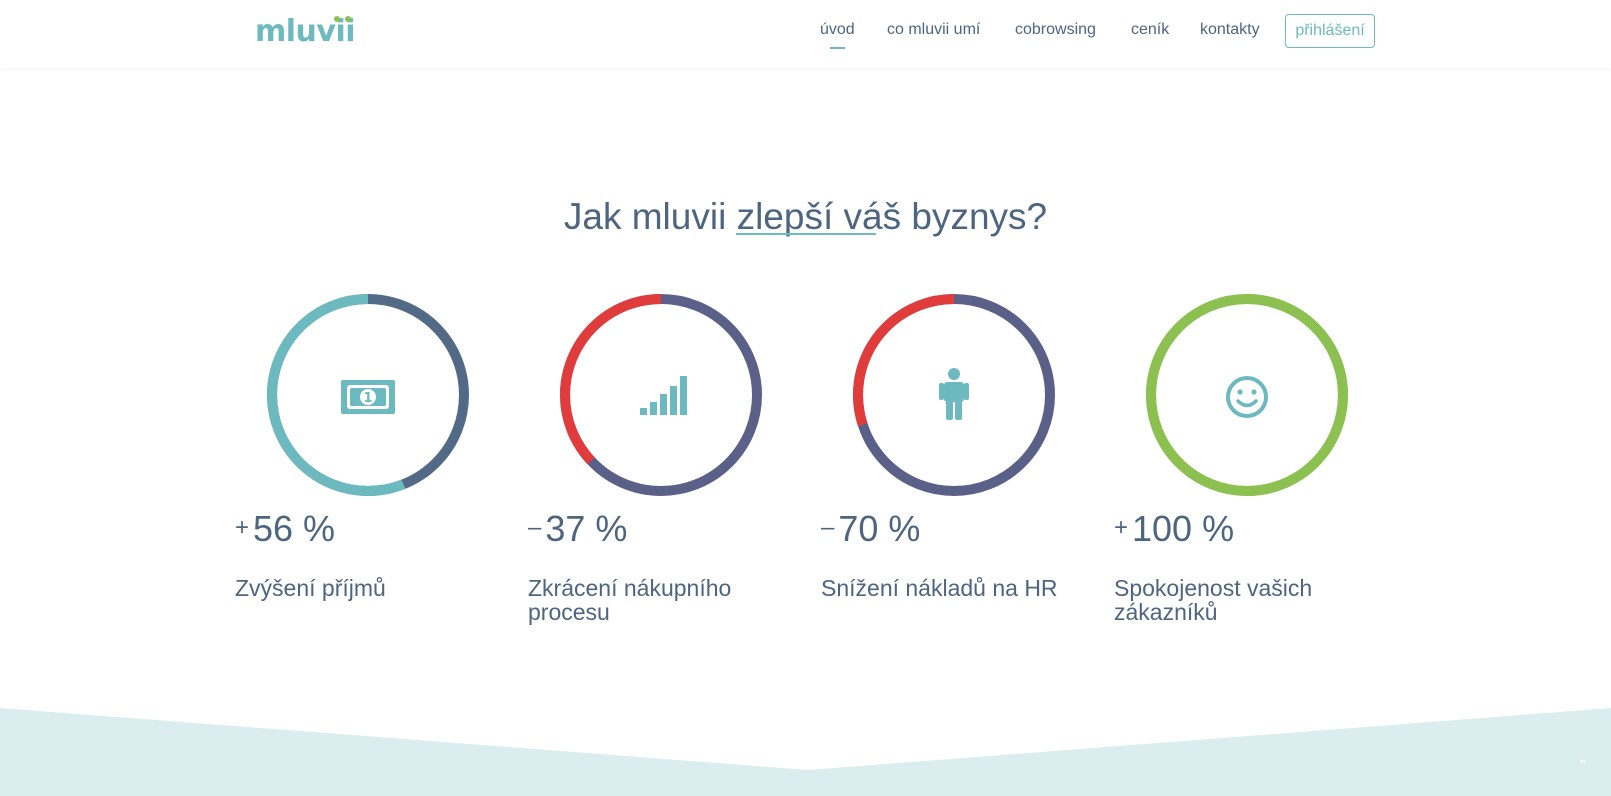 This screenshot has height=796, width=1611. I want to click on svg-text: 1, so click(367, 398).